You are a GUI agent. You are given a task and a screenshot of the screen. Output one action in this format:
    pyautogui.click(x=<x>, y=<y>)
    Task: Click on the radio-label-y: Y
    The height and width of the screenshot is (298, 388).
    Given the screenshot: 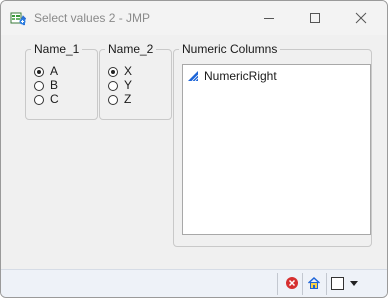 What is the action you would take?
    pyautogui.click(x=128, y=85)
    